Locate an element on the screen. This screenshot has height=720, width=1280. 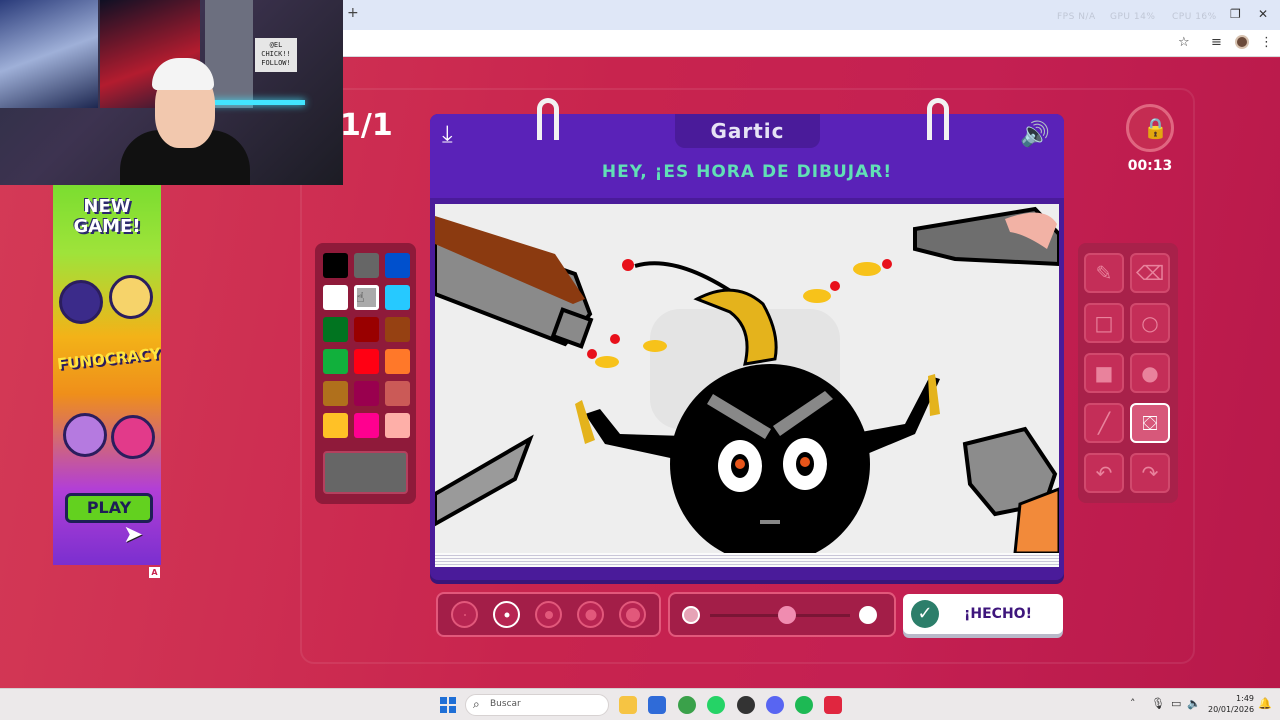
discord-icon is located at coordinates (775, 705).